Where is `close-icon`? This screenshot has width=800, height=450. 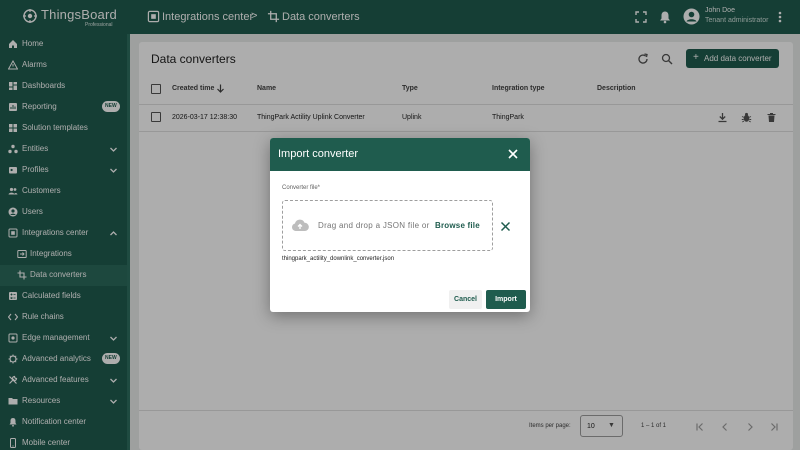 close-icon is located at coordinates (513, 154).